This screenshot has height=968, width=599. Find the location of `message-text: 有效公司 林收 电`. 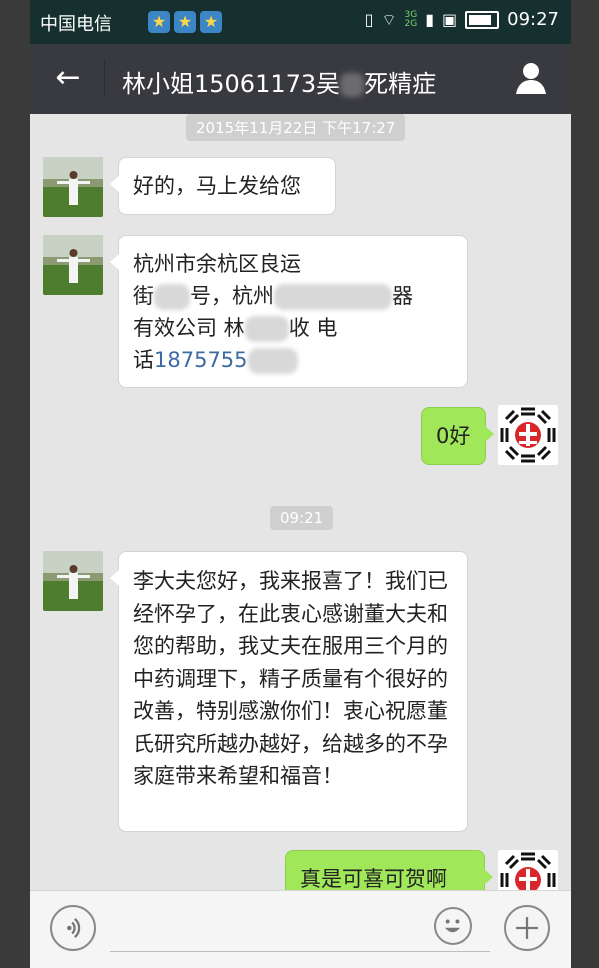

message-text: 有效公司 林收 电 is located at coordinates (235, 329).